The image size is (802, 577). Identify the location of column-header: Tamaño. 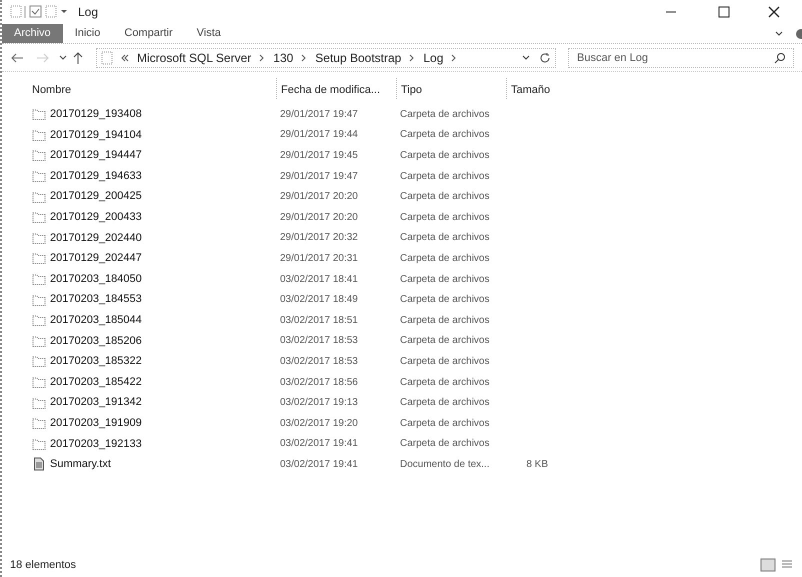
(551, 88).